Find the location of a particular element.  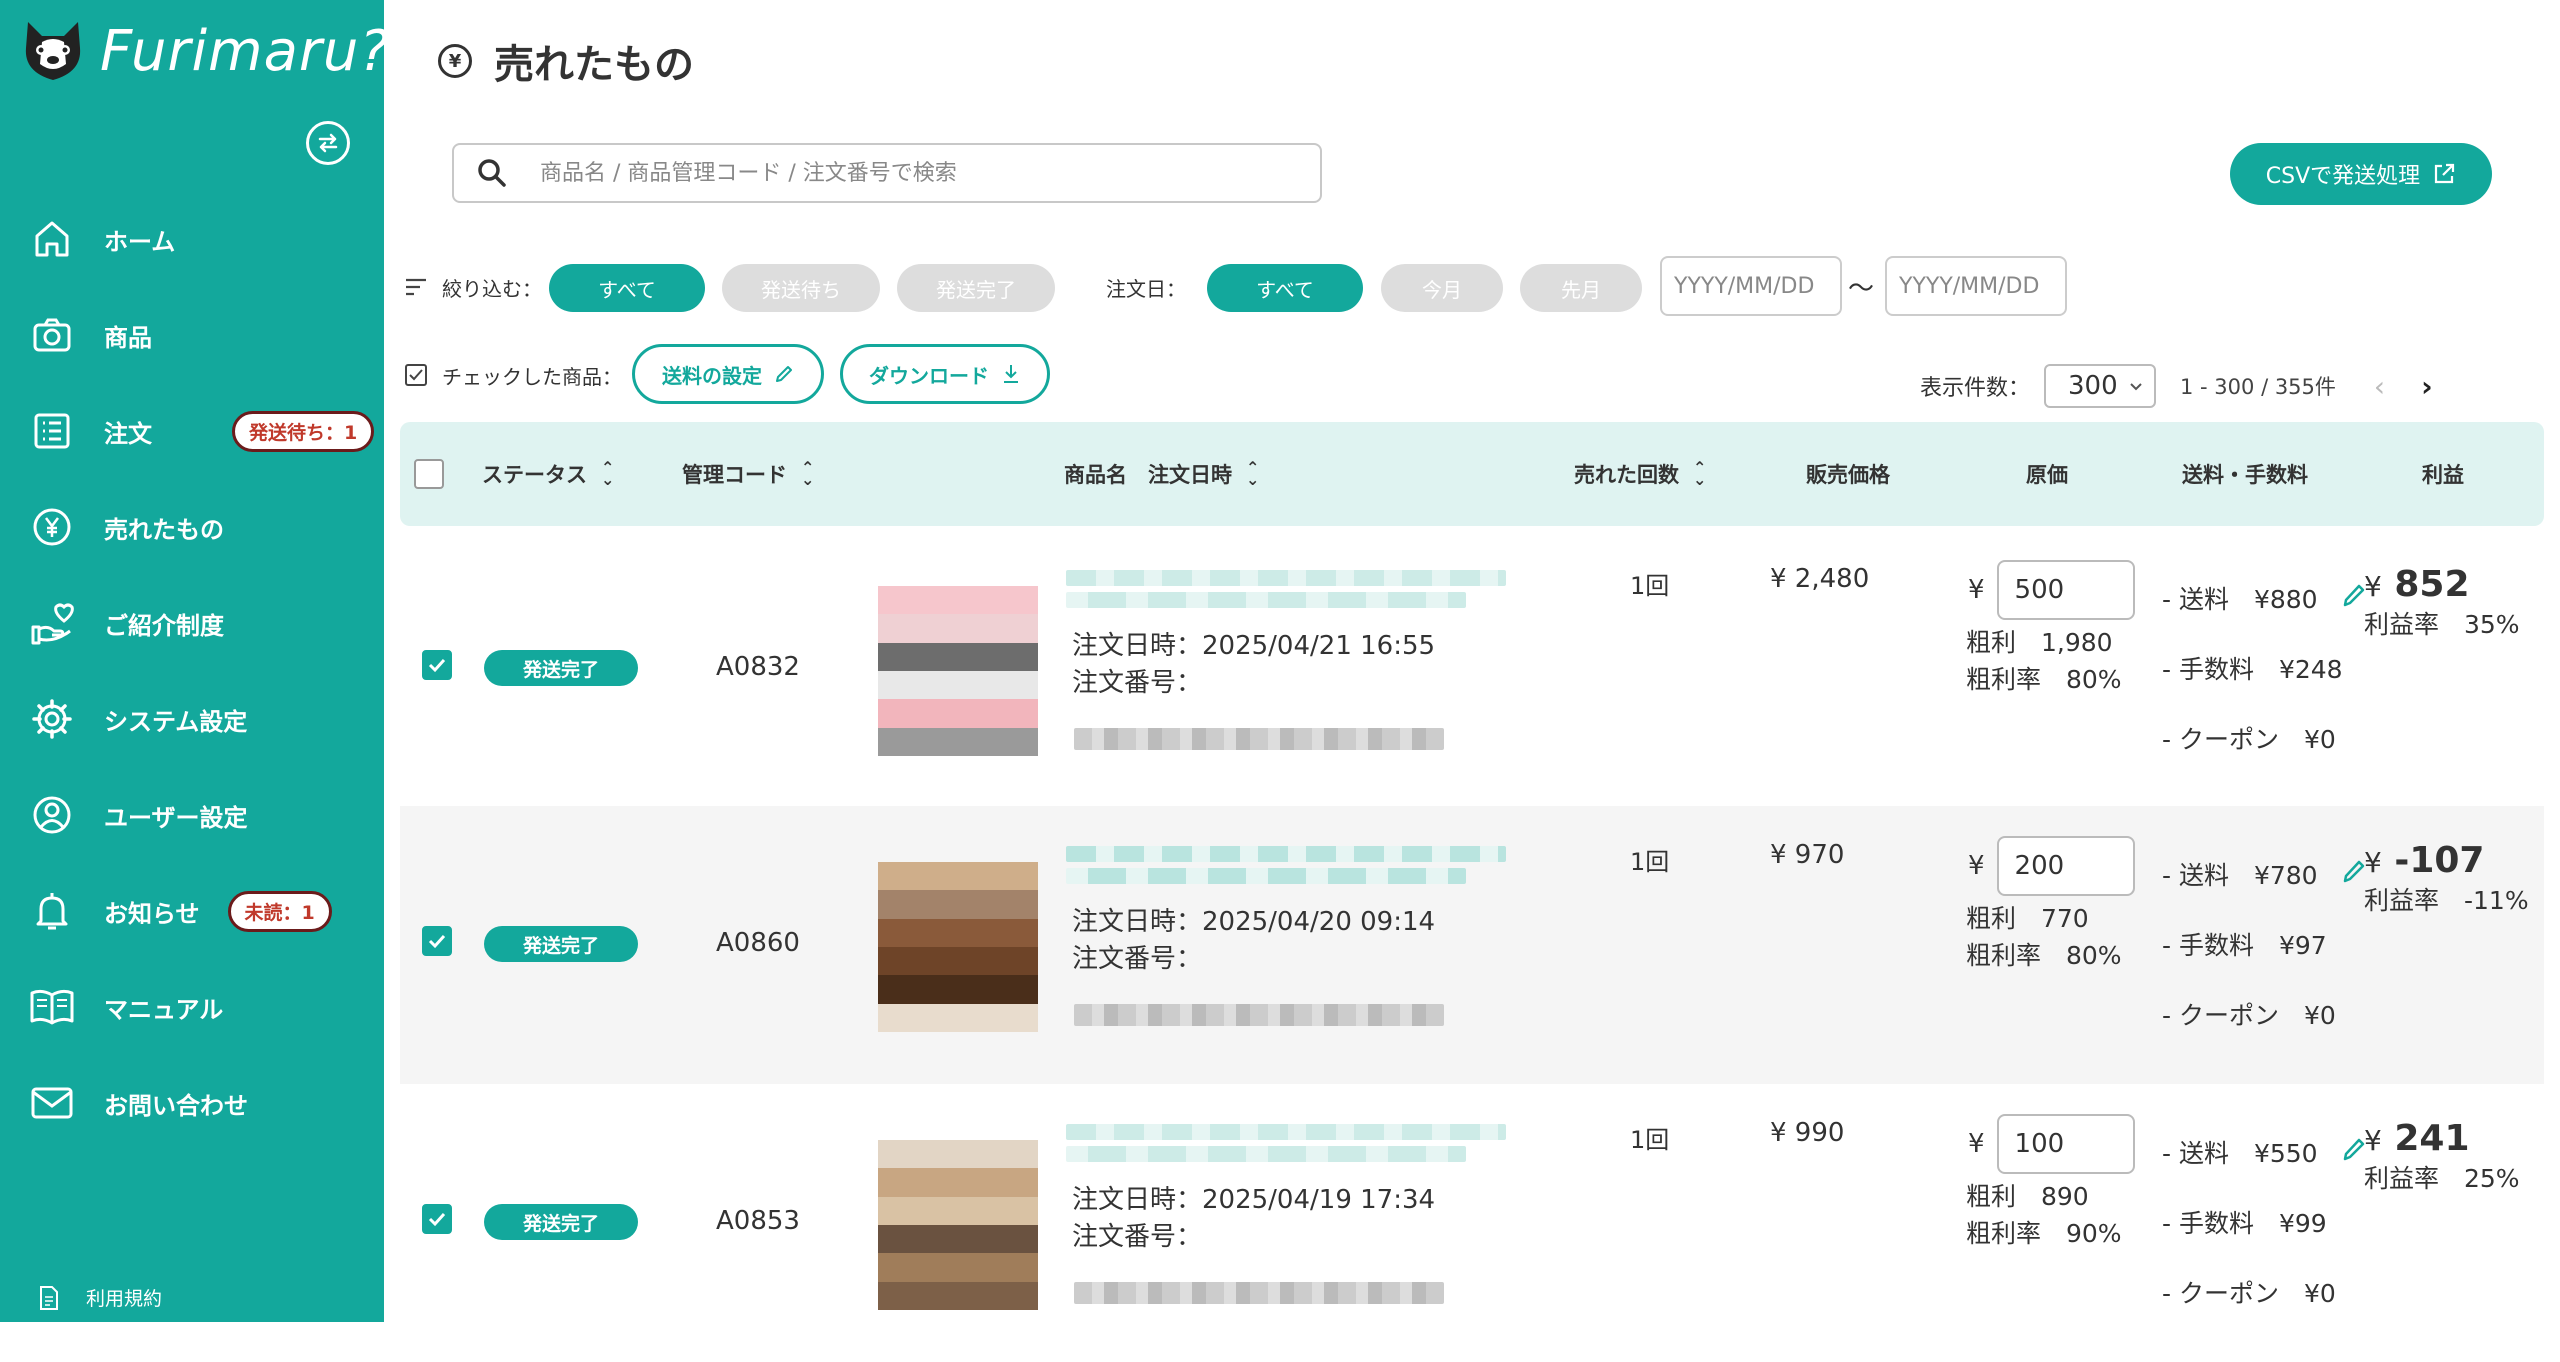

platform-fee: - 手数料 ¥97 is located at coordinates (2244, 945).